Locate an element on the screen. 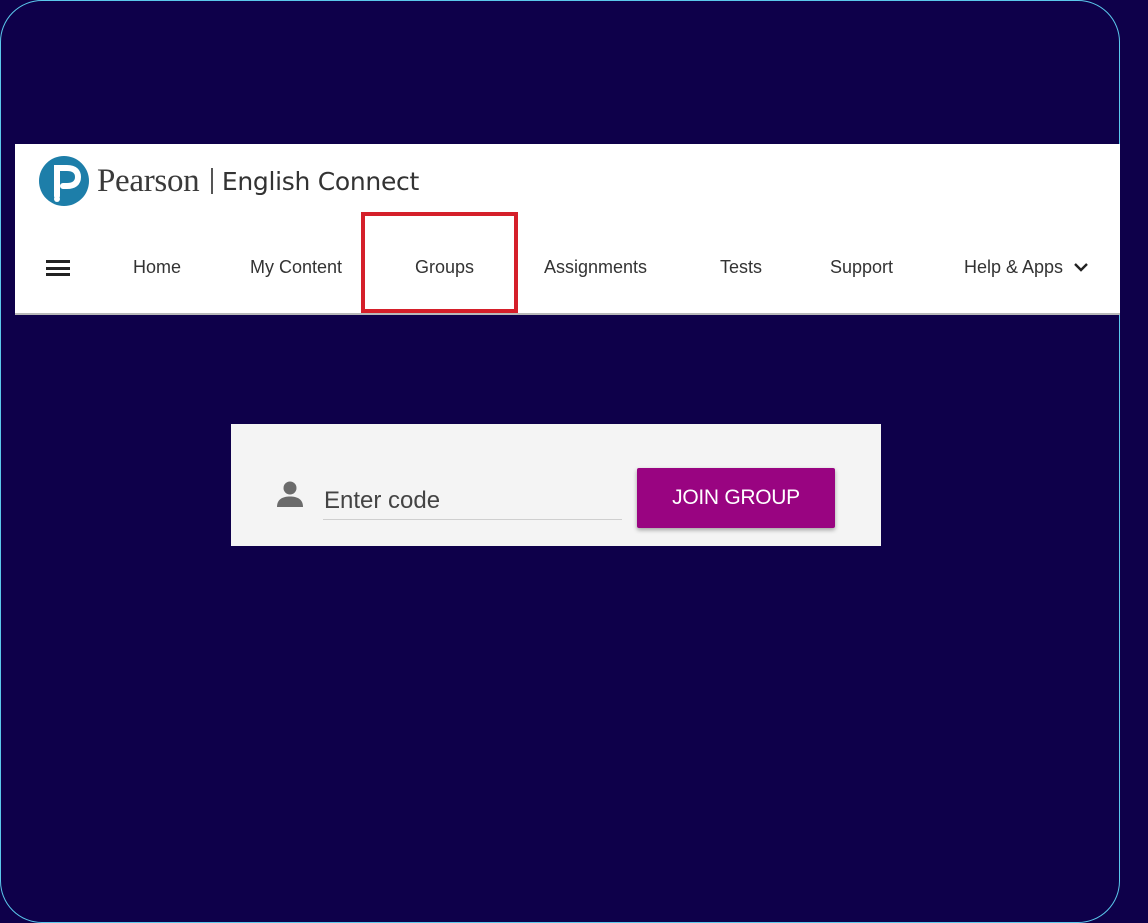  person-icon is located at coordinates (290, 494).